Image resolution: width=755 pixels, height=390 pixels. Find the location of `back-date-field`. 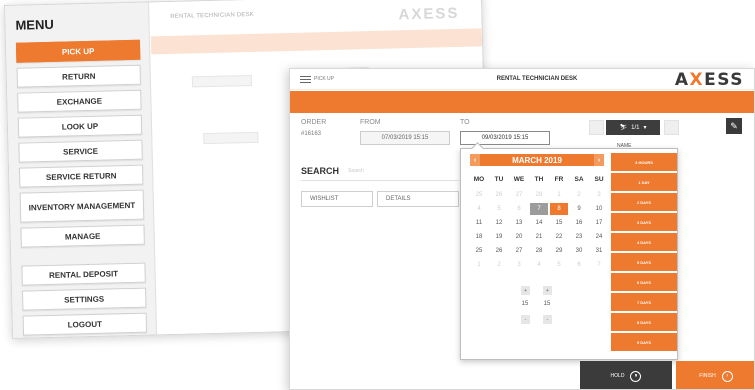

back-date-field is located at coordinates (222, 81).